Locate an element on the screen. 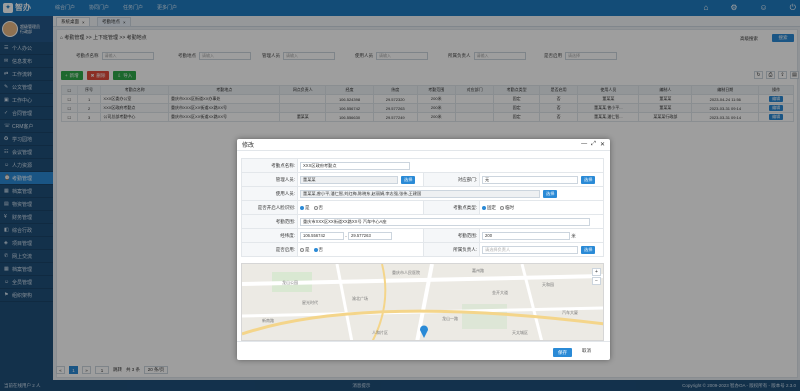 The height and width of the screenshot is (391, 800). manager-label: 管理人员: is located at coordinates (269, 179).